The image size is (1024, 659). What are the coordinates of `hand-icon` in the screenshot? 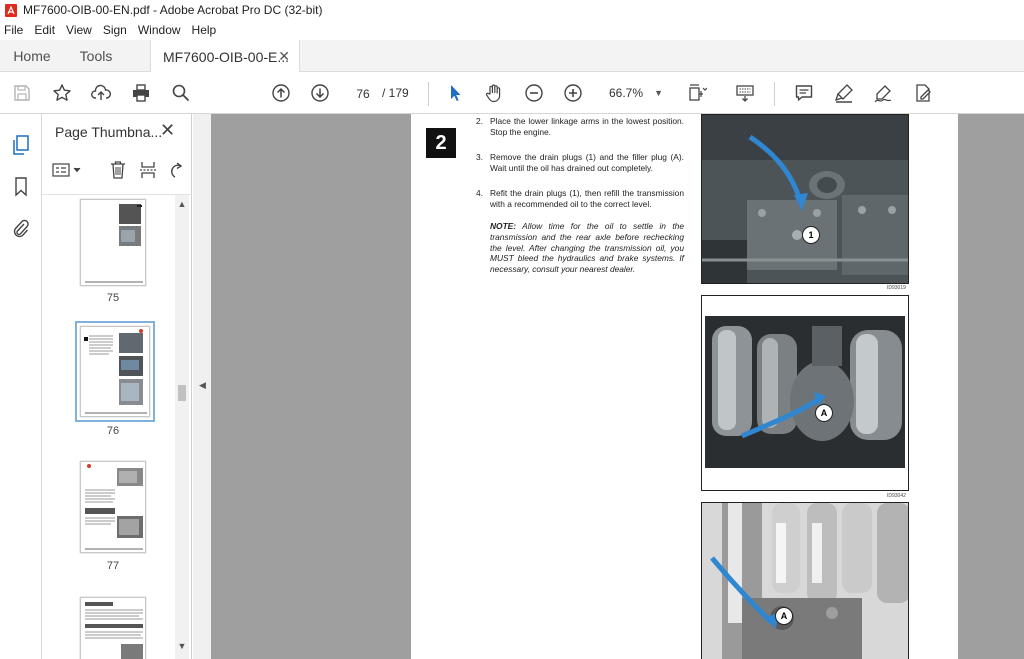 It's located at (494, 93).